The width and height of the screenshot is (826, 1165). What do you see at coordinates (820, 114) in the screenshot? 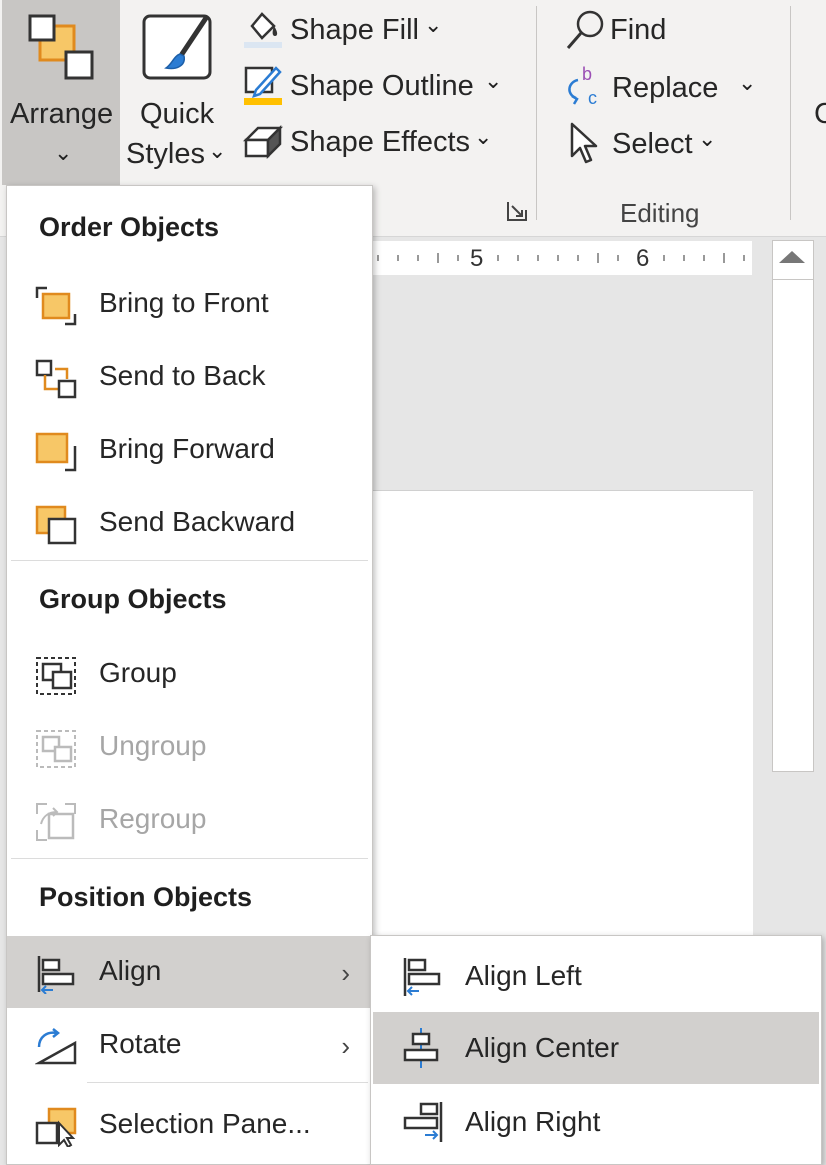
I see `cut-off-label: C` at bounding box center [820, 114].